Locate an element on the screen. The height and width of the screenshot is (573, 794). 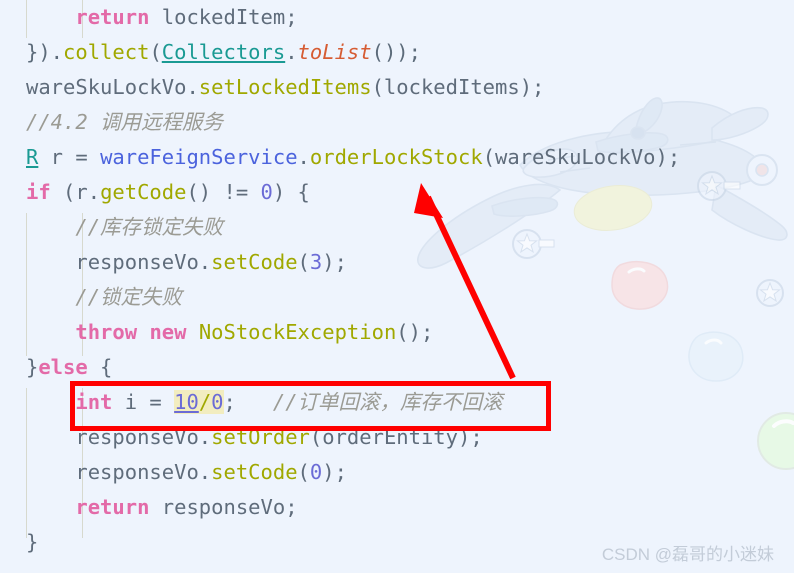
code-token: (r. is located at coordinates (75, 192).